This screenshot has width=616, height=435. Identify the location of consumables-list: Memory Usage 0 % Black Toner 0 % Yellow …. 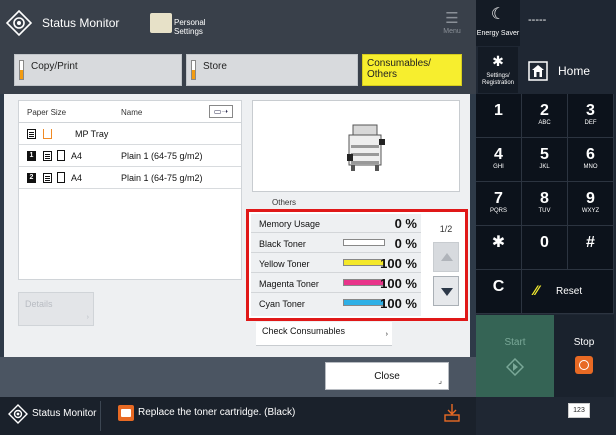
(336, 265).